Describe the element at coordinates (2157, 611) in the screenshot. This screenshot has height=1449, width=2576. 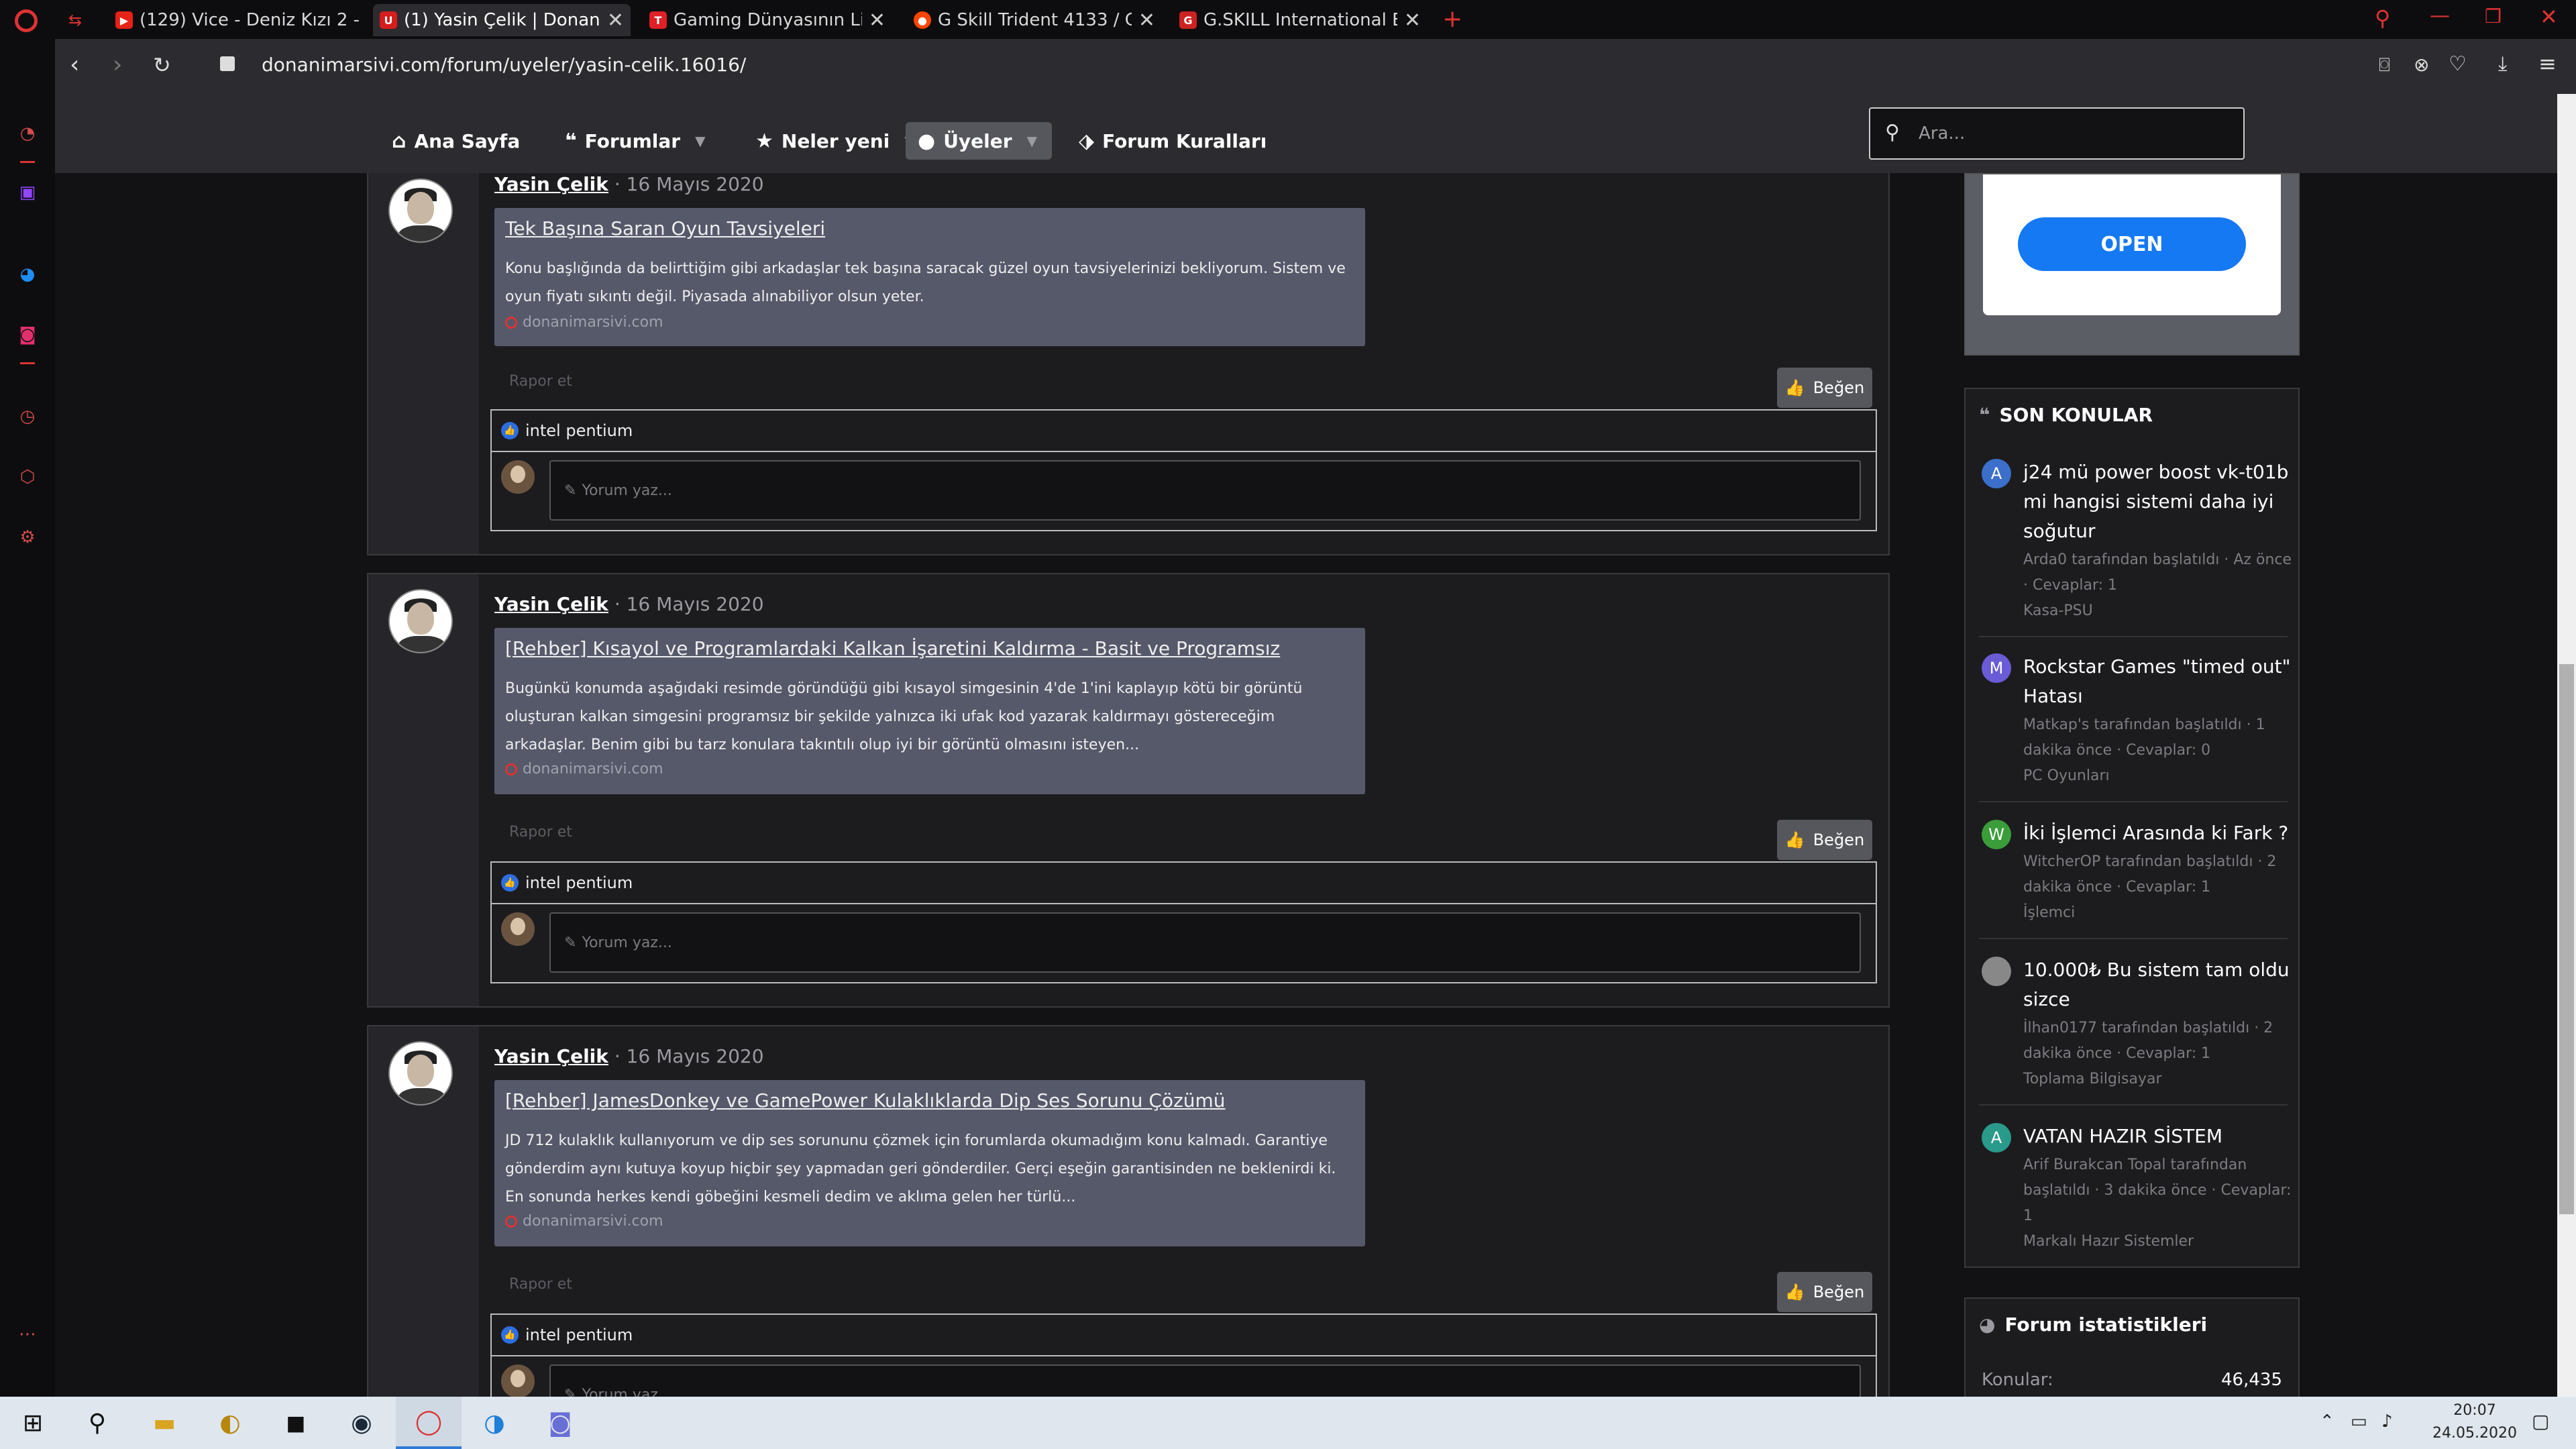
I see `topic-forum: Kasa-PSU` at that location.